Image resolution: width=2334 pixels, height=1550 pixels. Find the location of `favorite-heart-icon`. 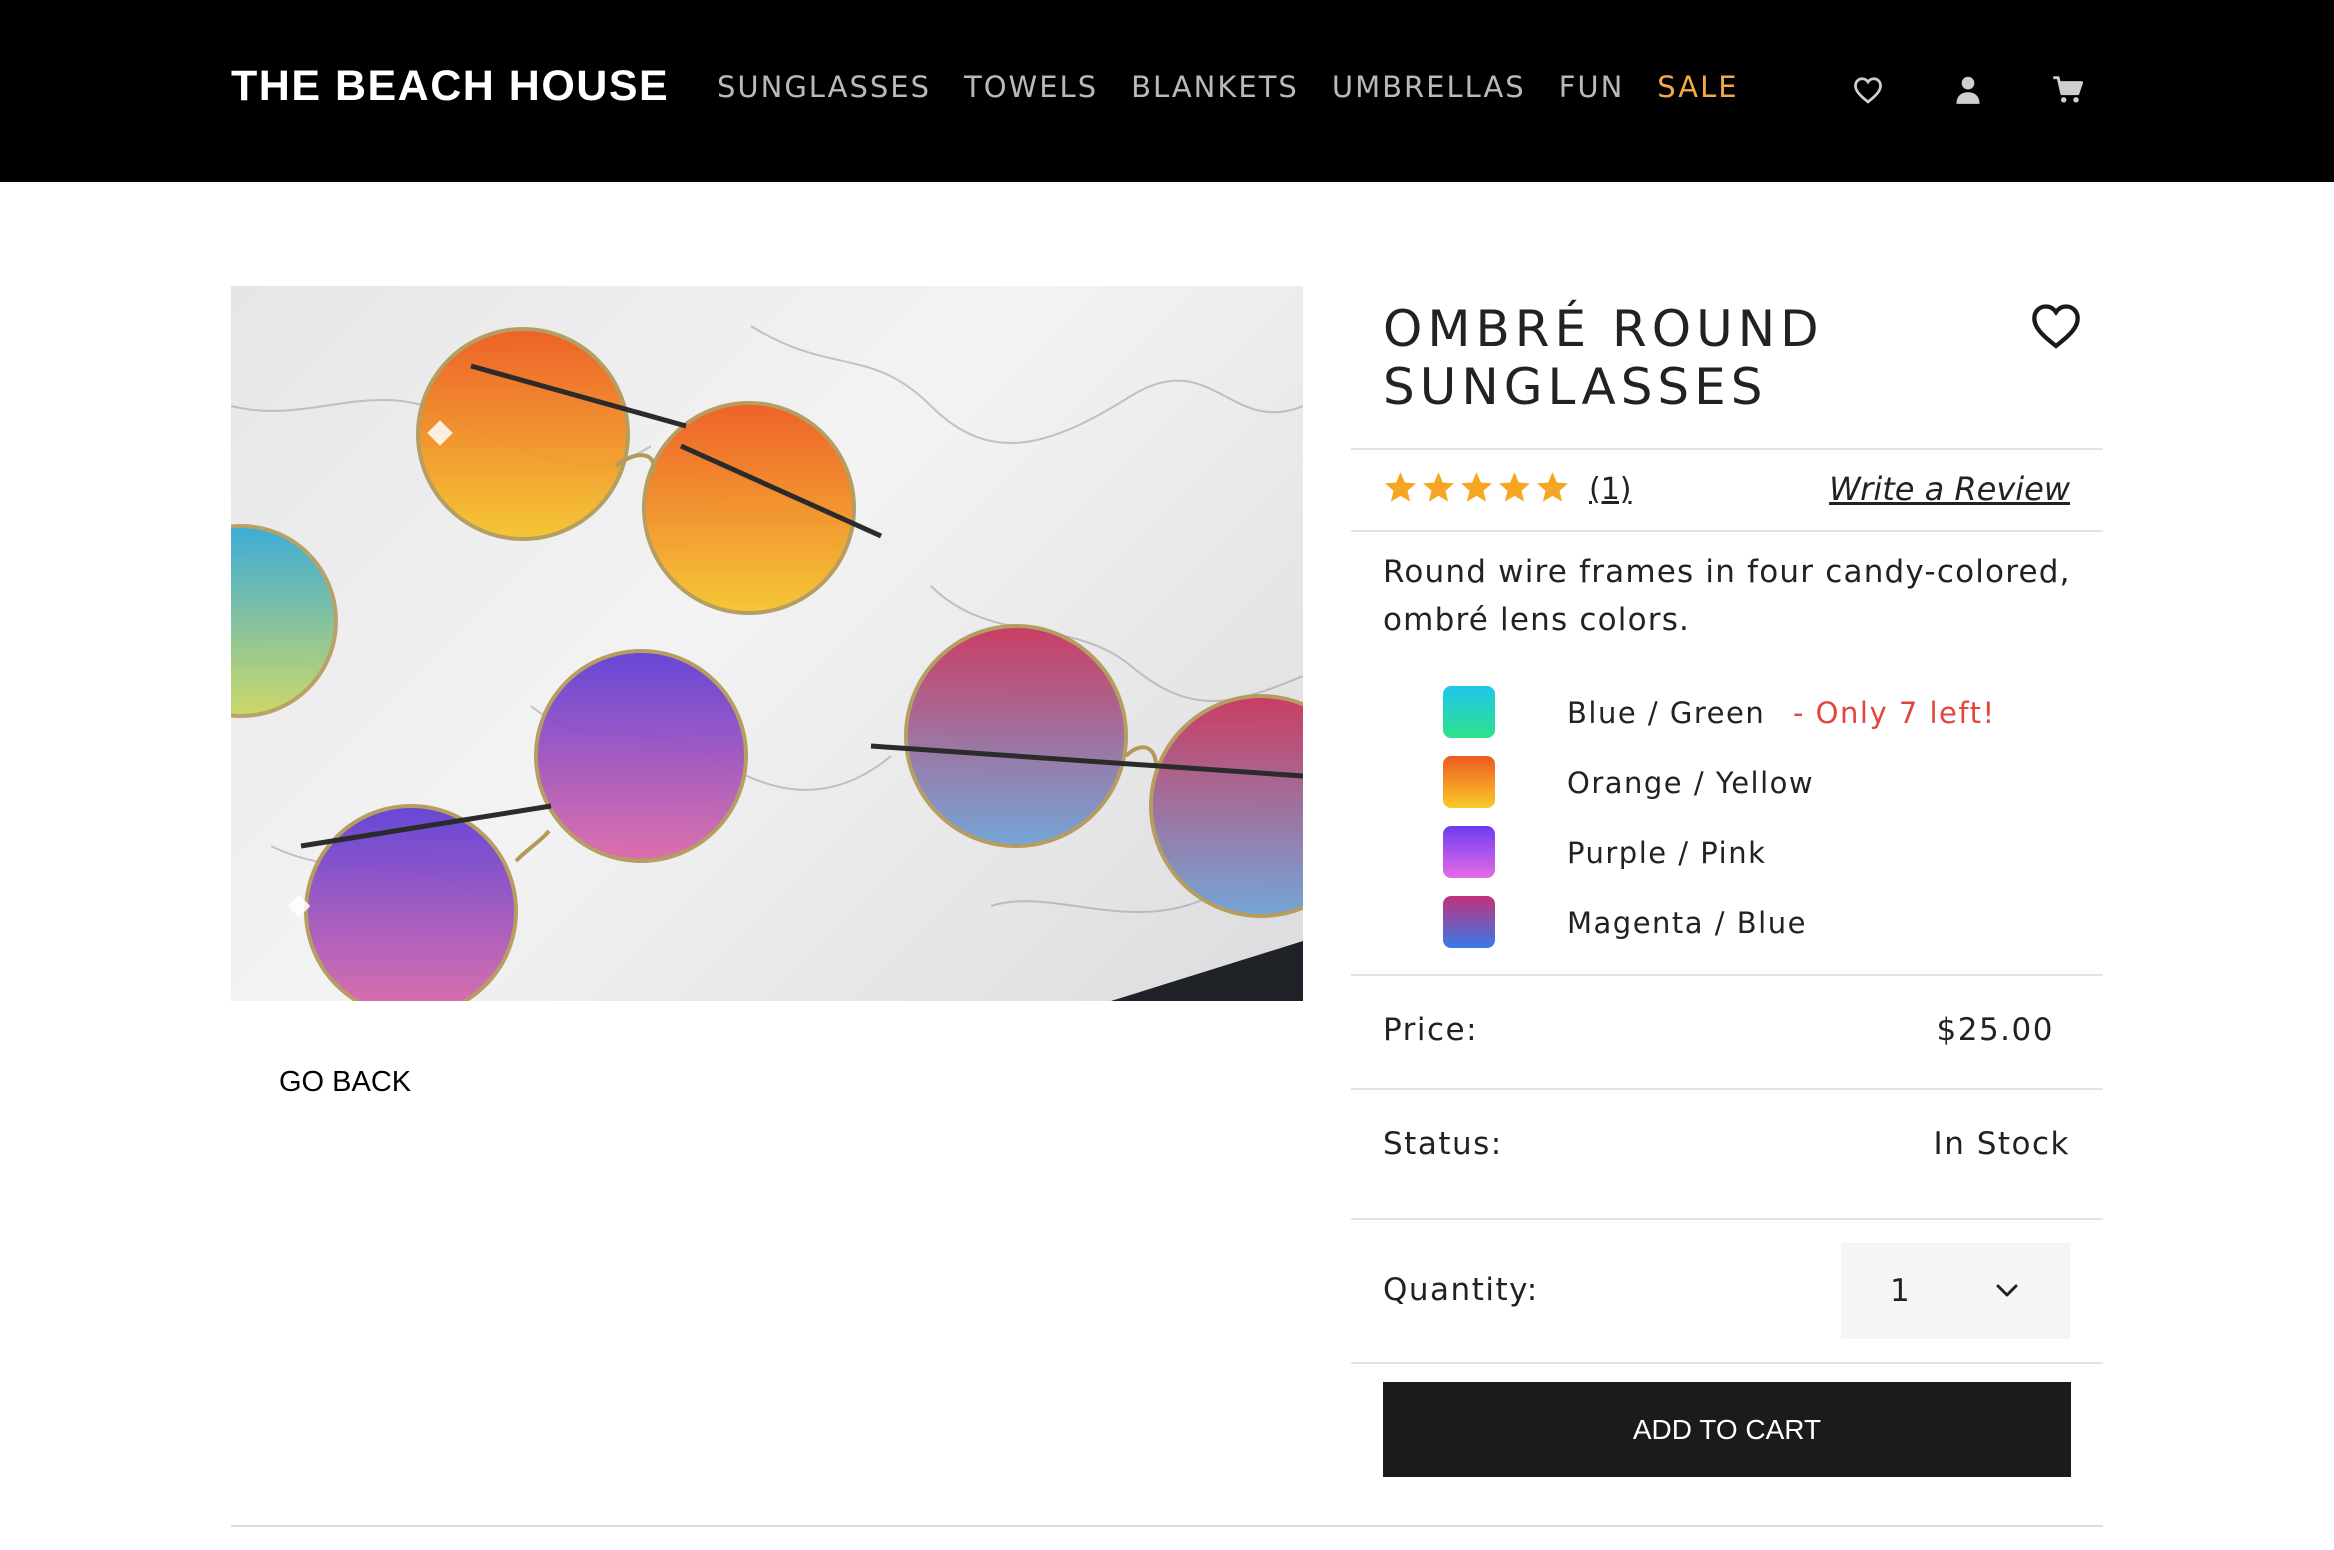

favorite-heart-icon is located at coordinates (2056, 328).